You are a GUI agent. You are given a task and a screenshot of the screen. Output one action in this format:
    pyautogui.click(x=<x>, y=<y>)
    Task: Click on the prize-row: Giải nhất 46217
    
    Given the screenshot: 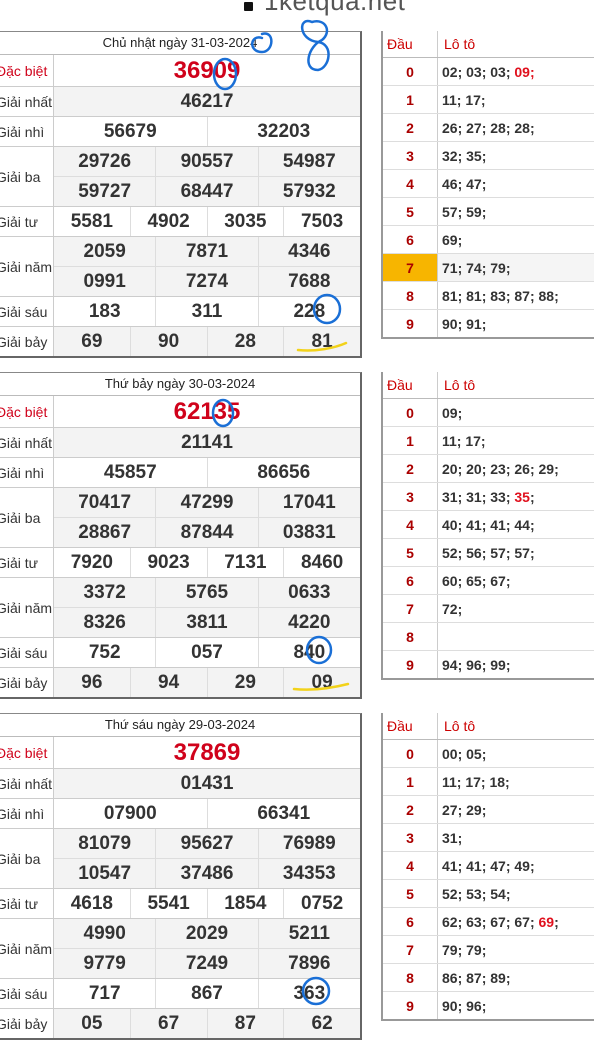 What is the action you would take?
    pyautogui.click(x=180, y=102)
    